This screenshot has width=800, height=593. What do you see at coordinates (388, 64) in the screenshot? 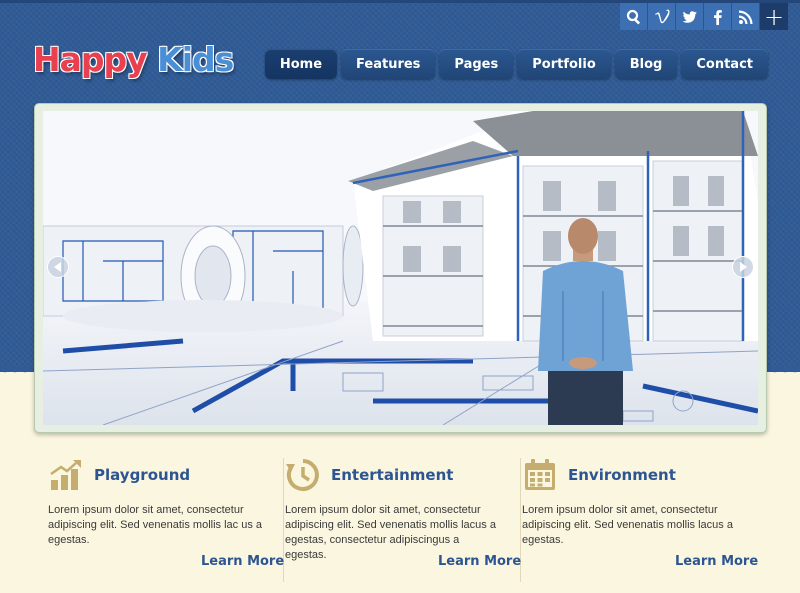
I see `nav-item-features: Features` at bounding box center [388, 64].